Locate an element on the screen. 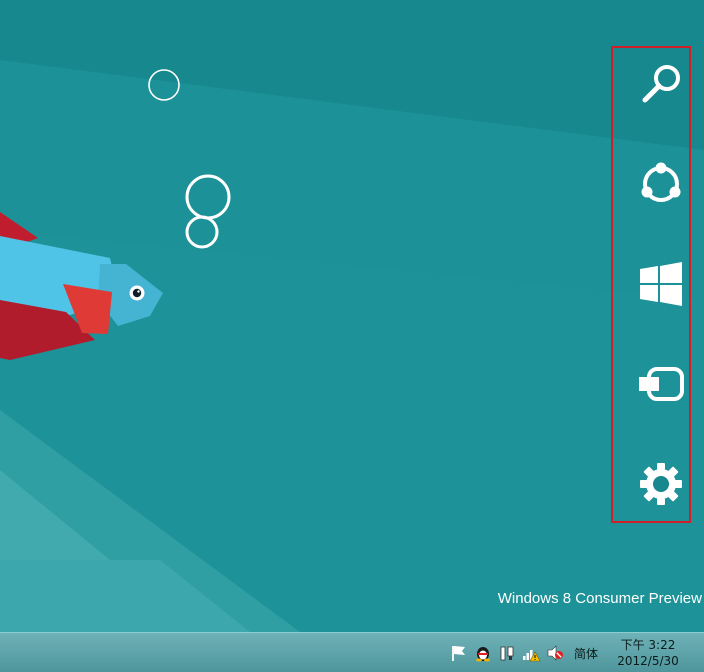 The height and width of the screenshot is (672, 704). clock-date: 2012/5/30 is located at coordinates (648, 661).